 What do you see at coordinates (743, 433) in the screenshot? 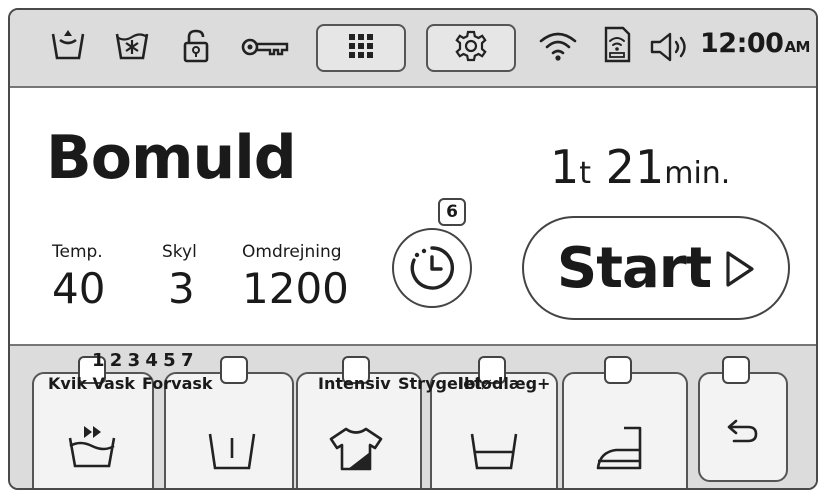
I see `back-arrow-icon` at bounding box center [743, 433].